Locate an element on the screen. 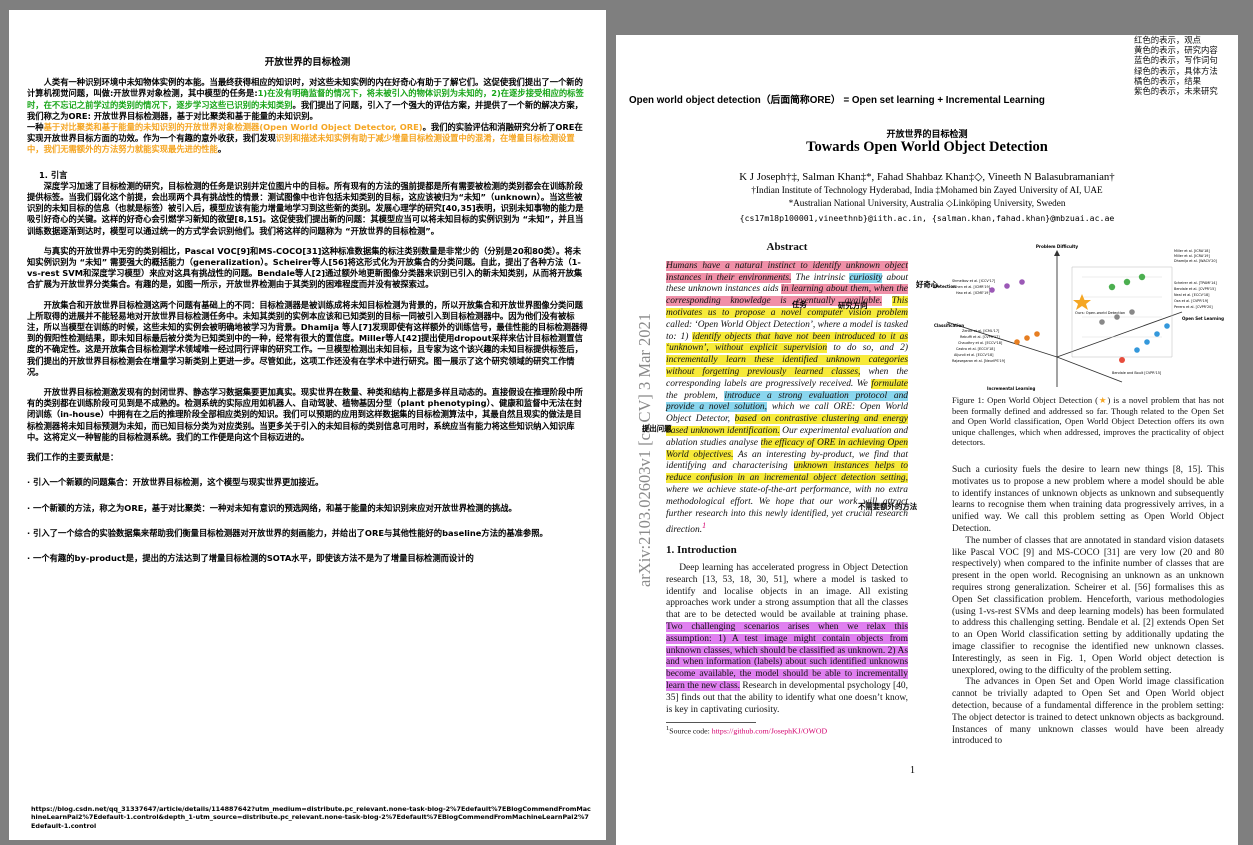  svg-text: Zenke et al. [ICML'17] is located at coordinates (981, 331).